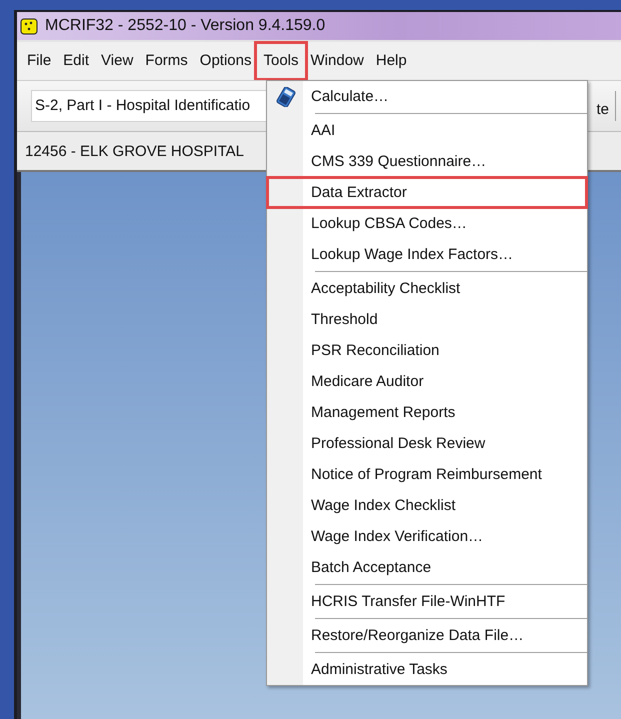 Image resolution: width=621 pixels, height=719 pixels. What do you see at coordinates (29, 26) in the screenshot?
I see `app-icon` at bounding box center [29, 26].